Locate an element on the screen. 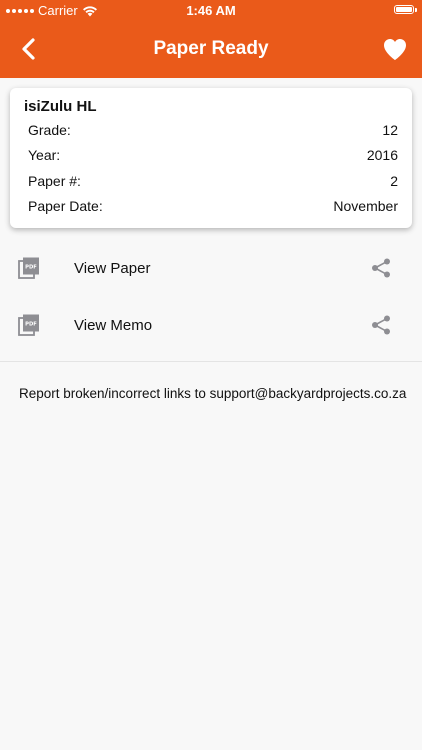  year-label: Year: is located at coordinates (44, 155).